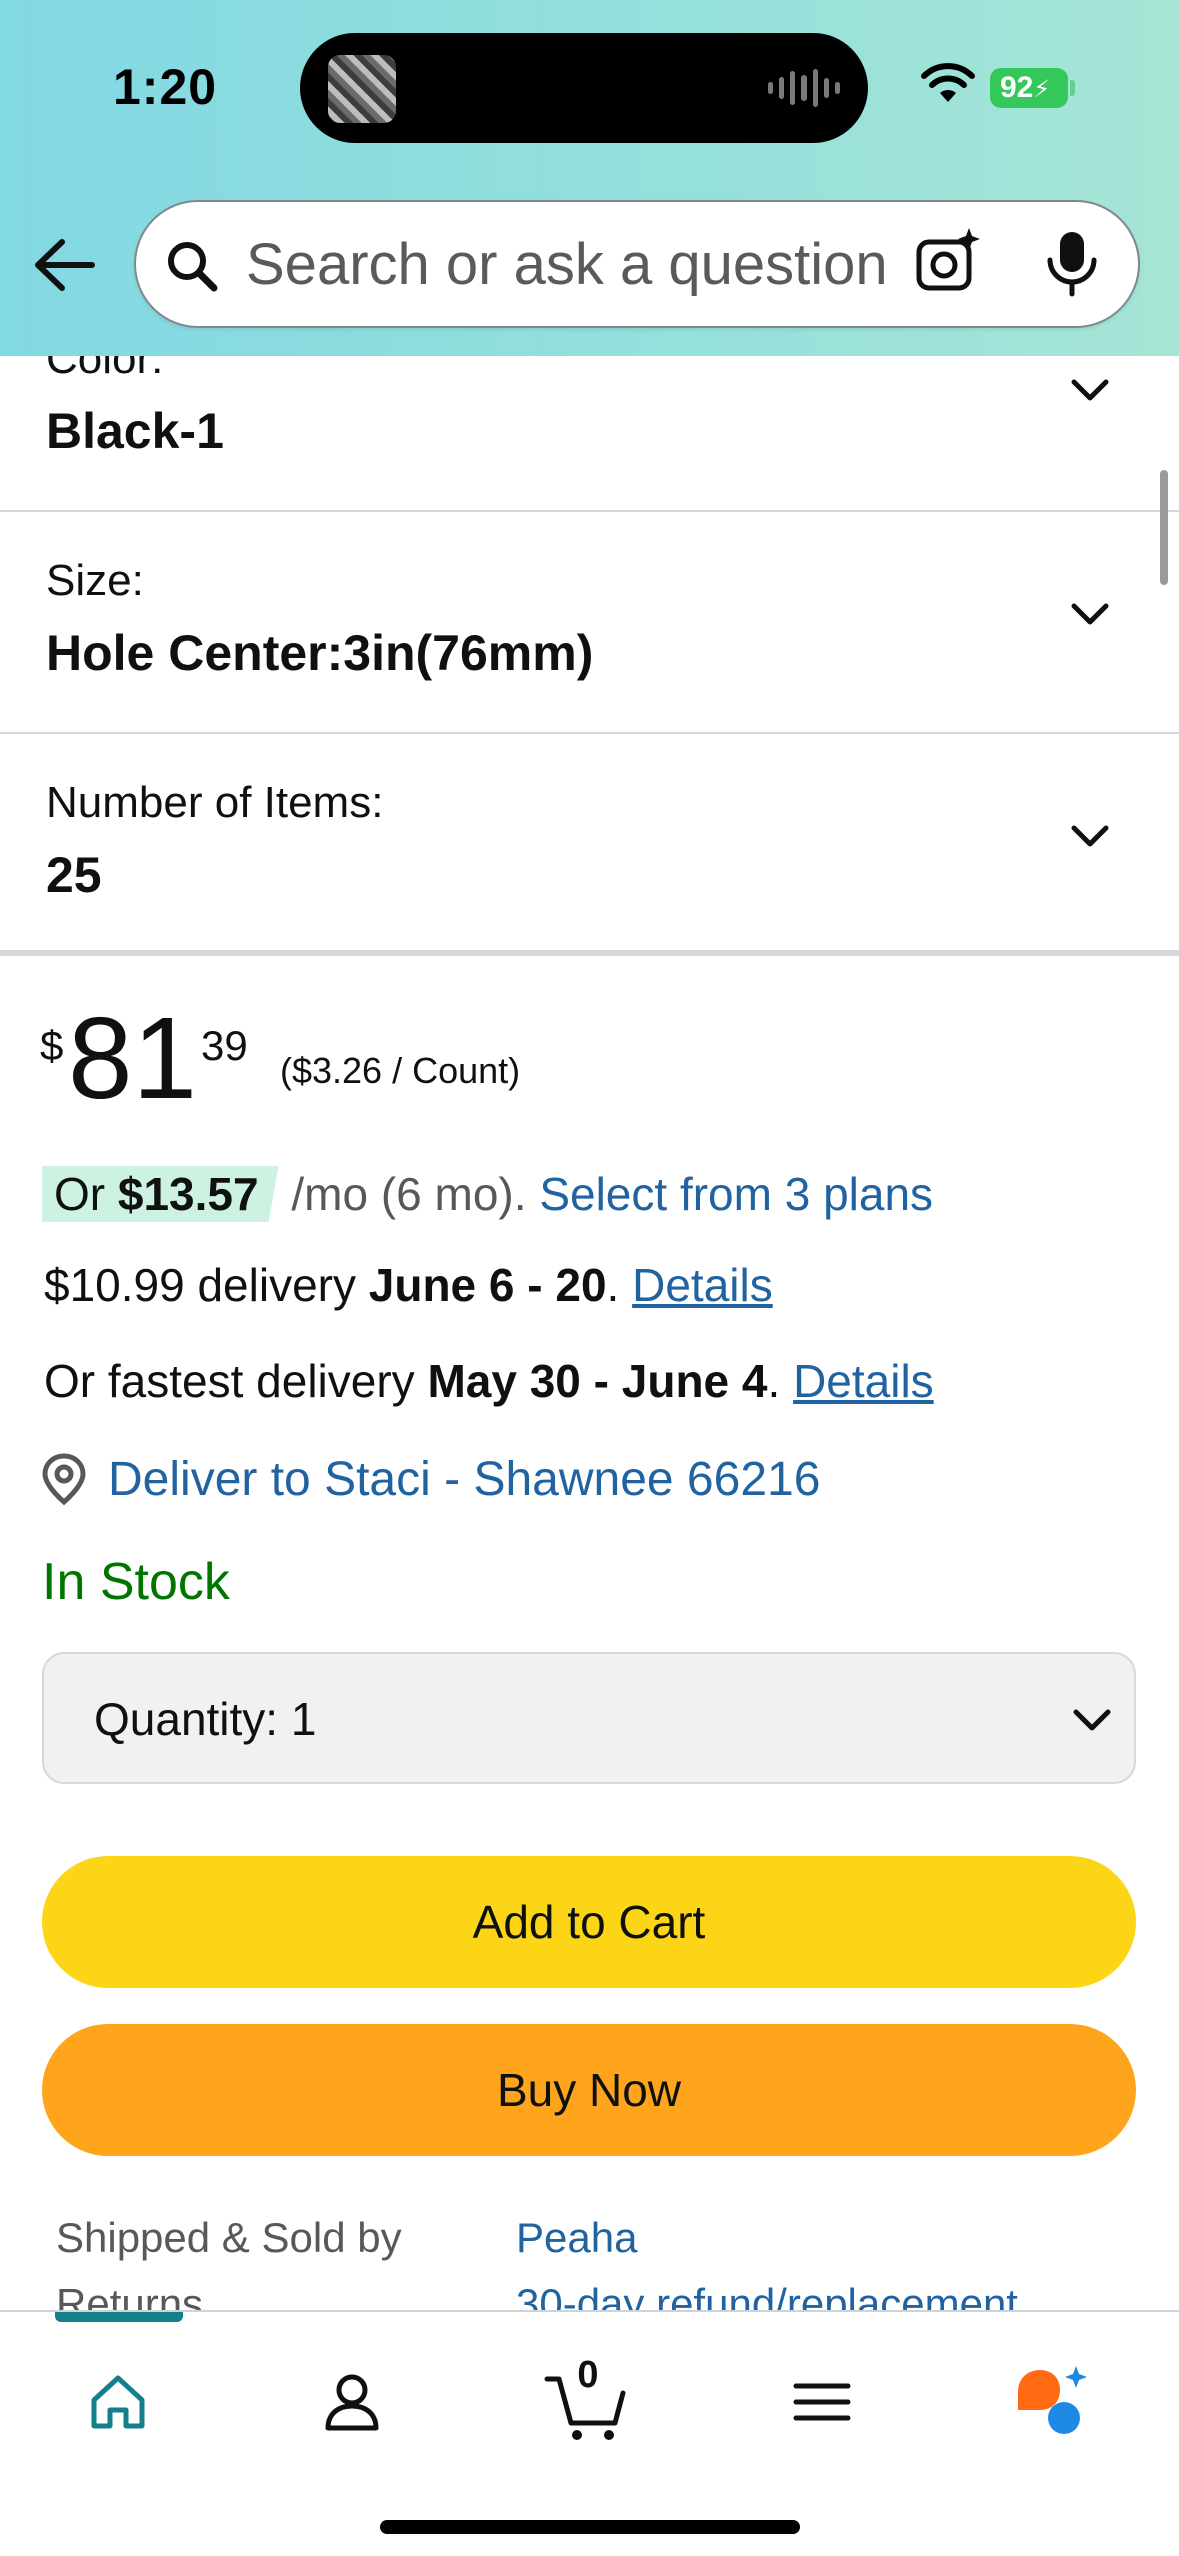  Describe the element at coordinates (215, 802) in the screenshot. I see `variation-items-label: Number of Items:` at that location.